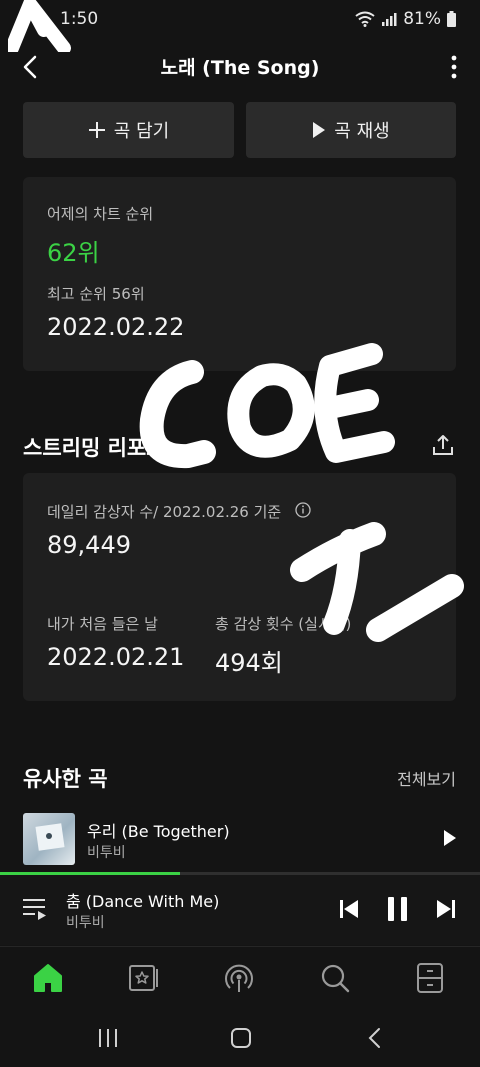 The image size is (480, 1067). I want to click on total-plays-value: 494회, so click(249, 663).